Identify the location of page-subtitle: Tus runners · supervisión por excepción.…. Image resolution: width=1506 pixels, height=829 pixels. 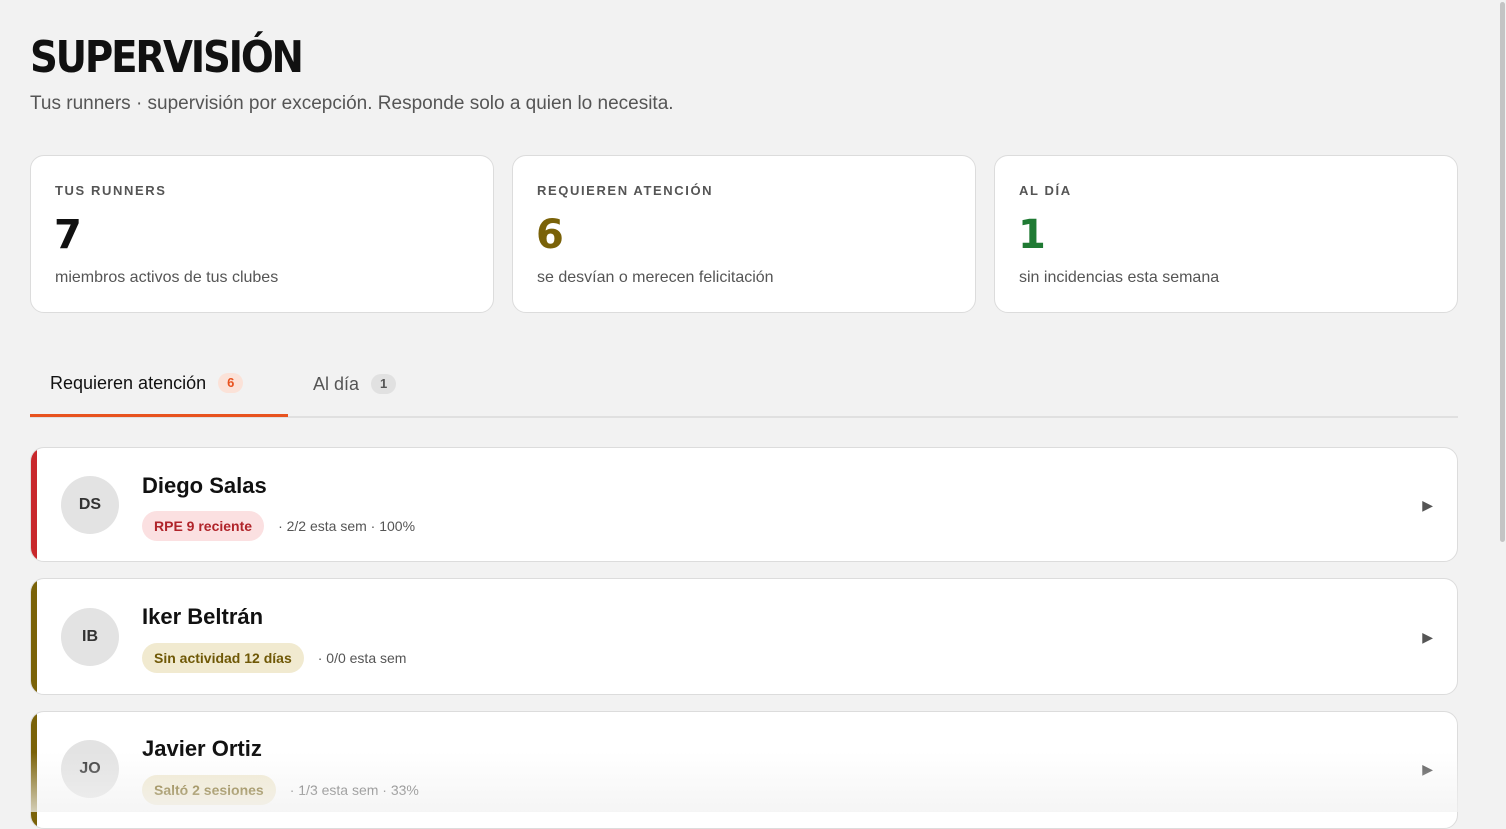
(352, 103).